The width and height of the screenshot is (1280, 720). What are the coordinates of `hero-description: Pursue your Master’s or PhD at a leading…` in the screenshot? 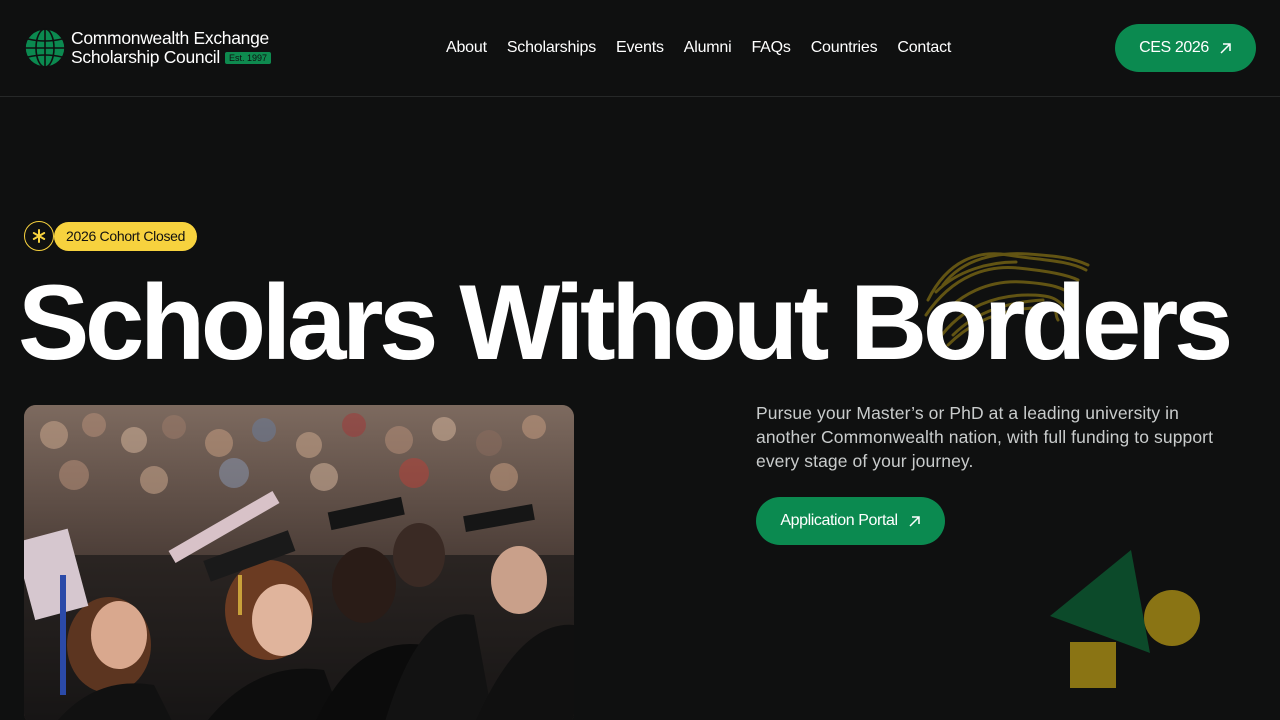 It's located at (985, 437).